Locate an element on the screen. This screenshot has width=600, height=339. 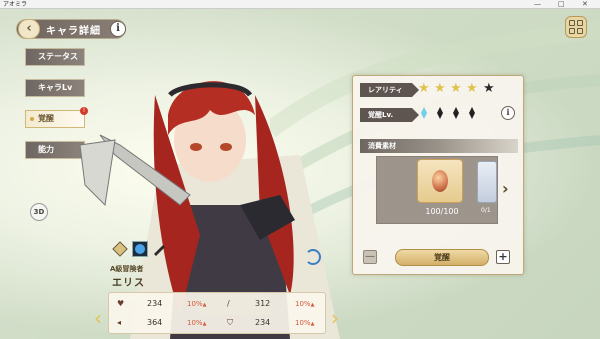
element-icon is located at coordinates (120, 249).